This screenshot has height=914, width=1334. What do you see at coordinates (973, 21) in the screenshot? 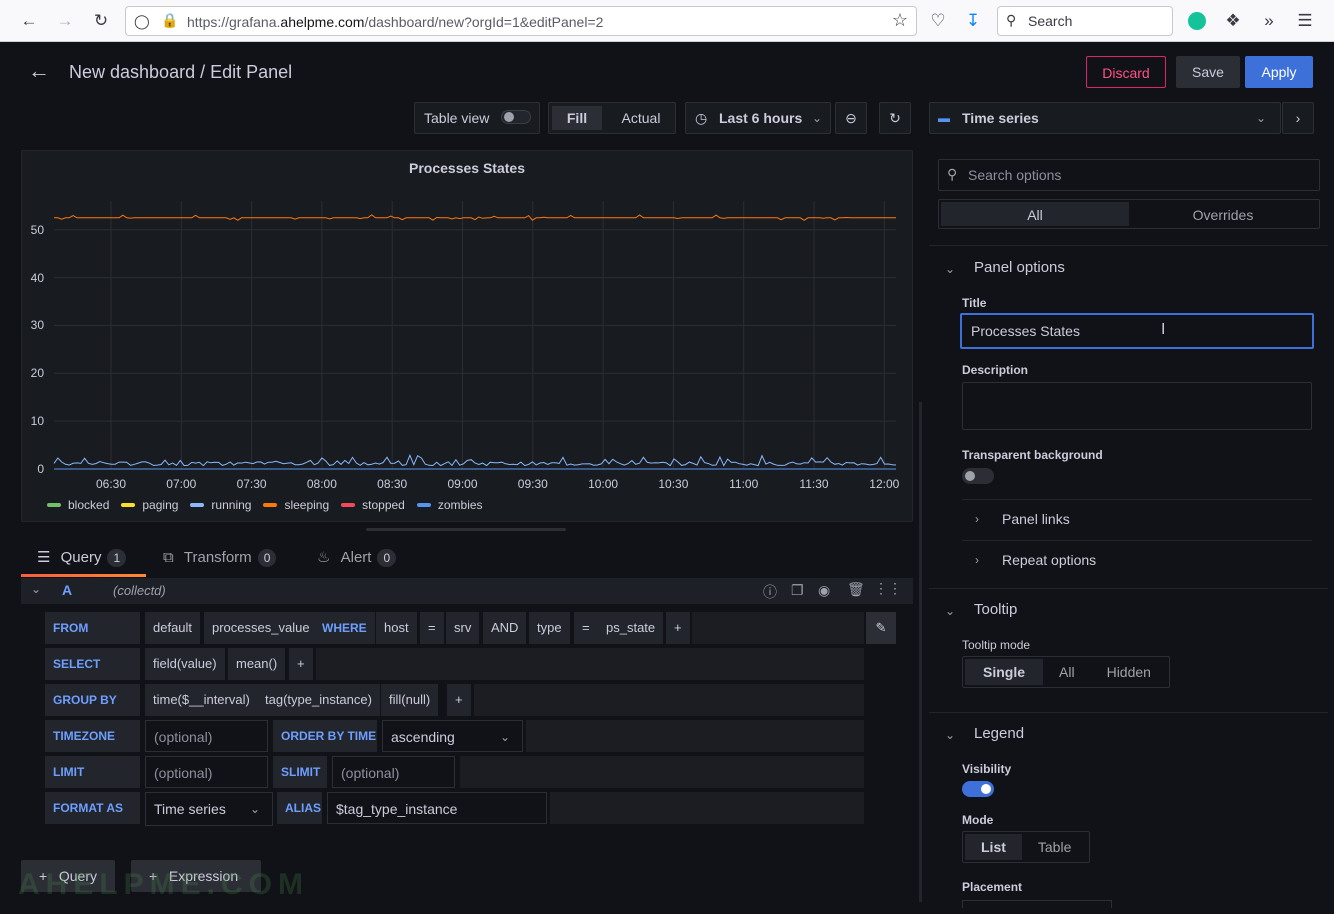
I see `download-icon: ↧` at bounding box center [973, 21].